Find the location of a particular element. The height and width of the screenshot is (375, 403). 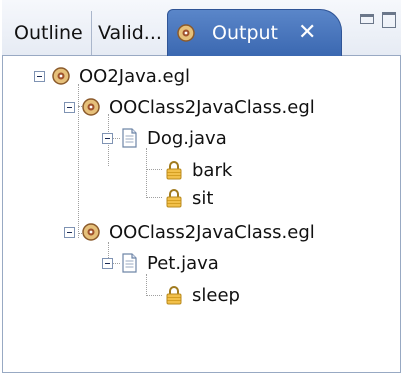

tab-outline-label: Outline is located at coordinates (48, 33).